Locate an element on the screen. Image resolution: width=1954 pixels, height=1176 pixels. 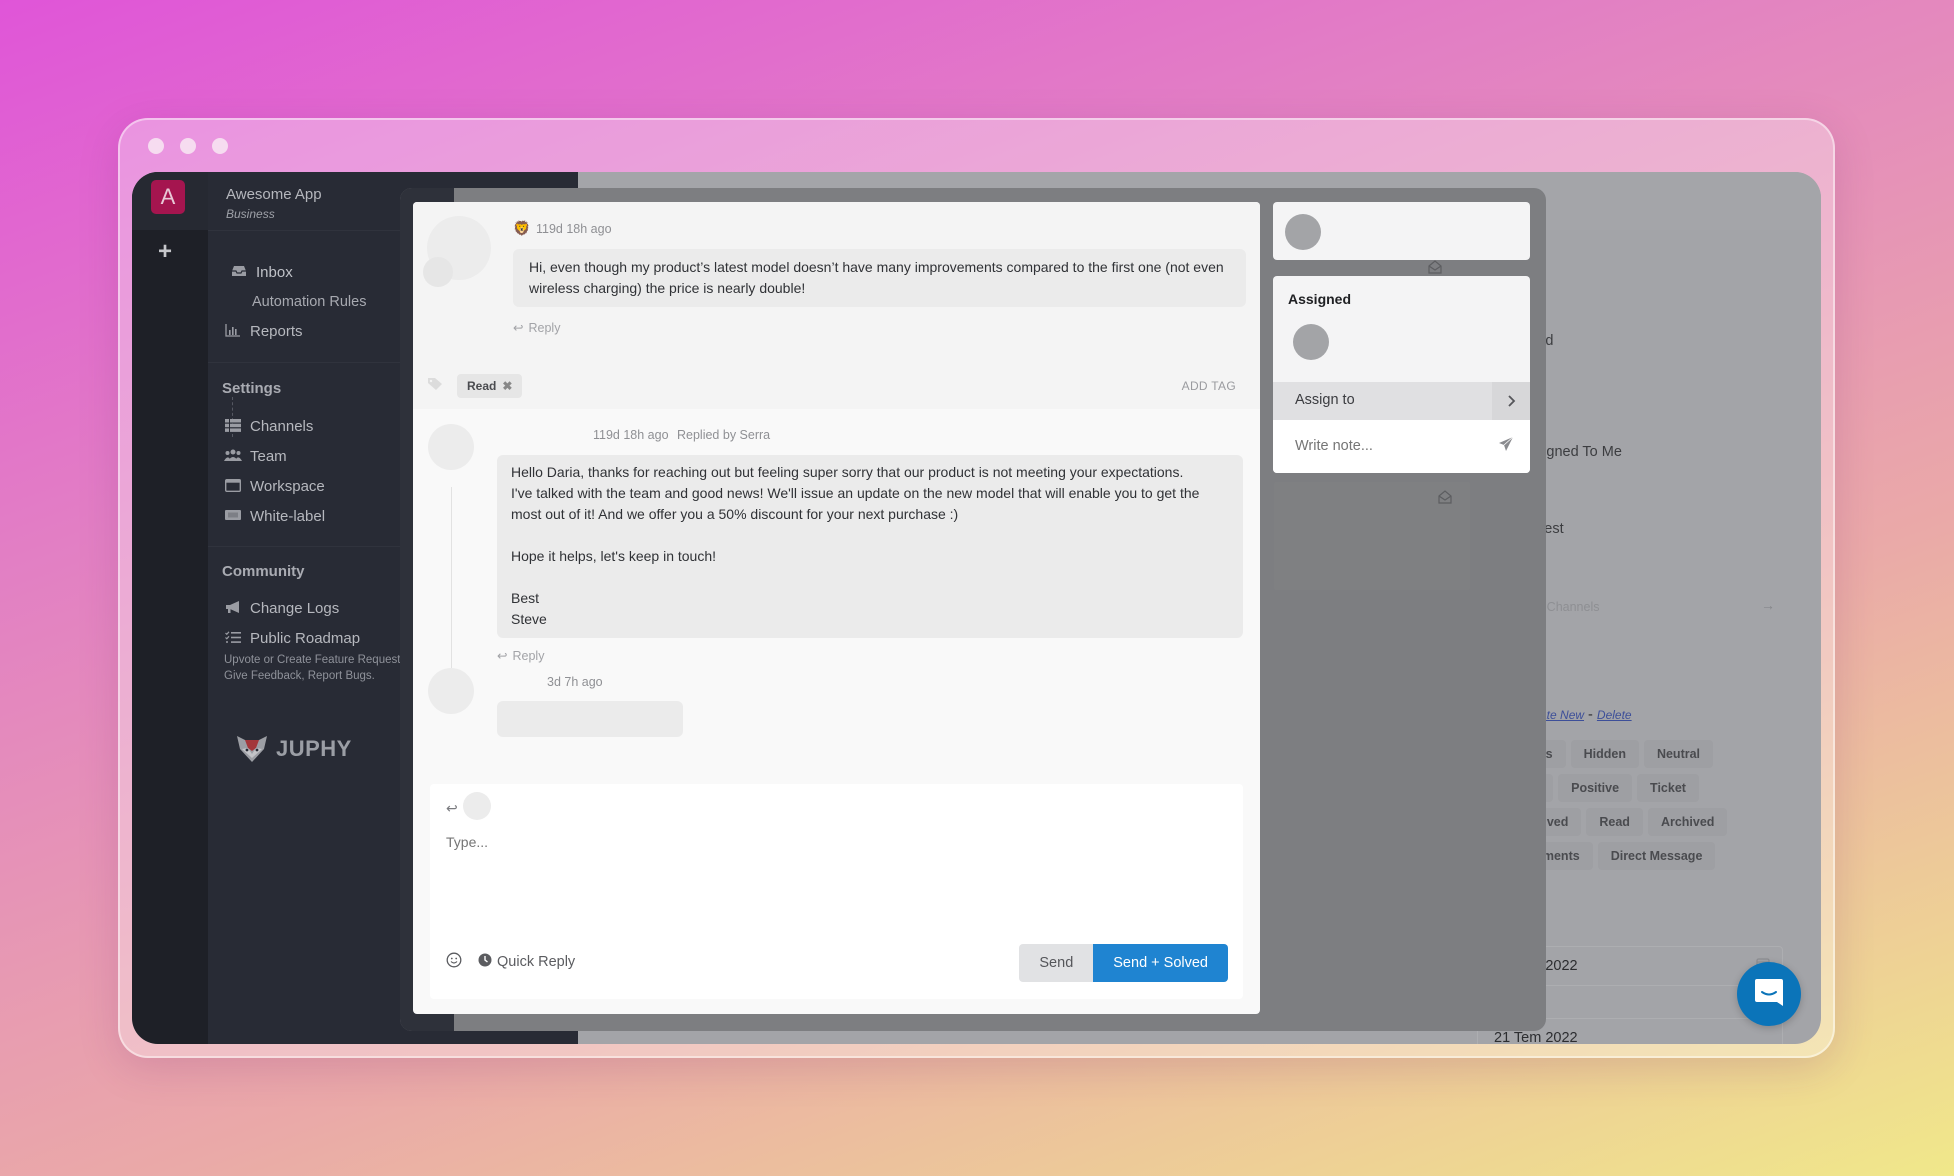
conversation-list-item-dimmed is located at coordinates (1372, 536).